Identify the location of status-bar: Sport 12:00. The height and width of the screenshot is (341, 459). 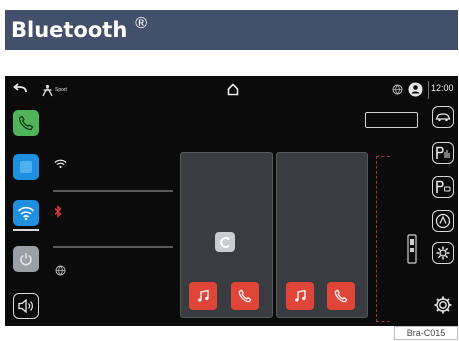
(231, 90).